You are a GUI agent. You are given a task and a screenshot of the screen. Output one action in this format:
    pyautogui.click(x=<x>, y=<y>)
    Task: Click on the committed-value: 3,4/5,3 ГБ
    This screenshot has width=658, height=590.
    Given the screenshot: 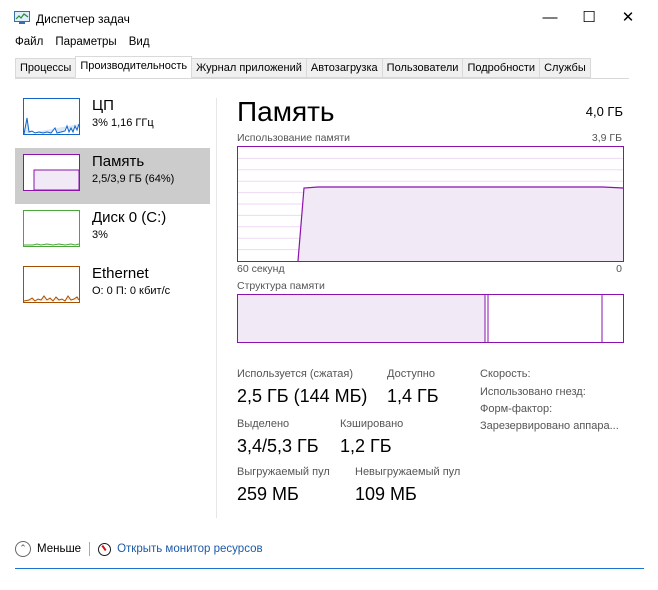 What is the action you would take?
    pyautogui.click(x=278, y=446)
    